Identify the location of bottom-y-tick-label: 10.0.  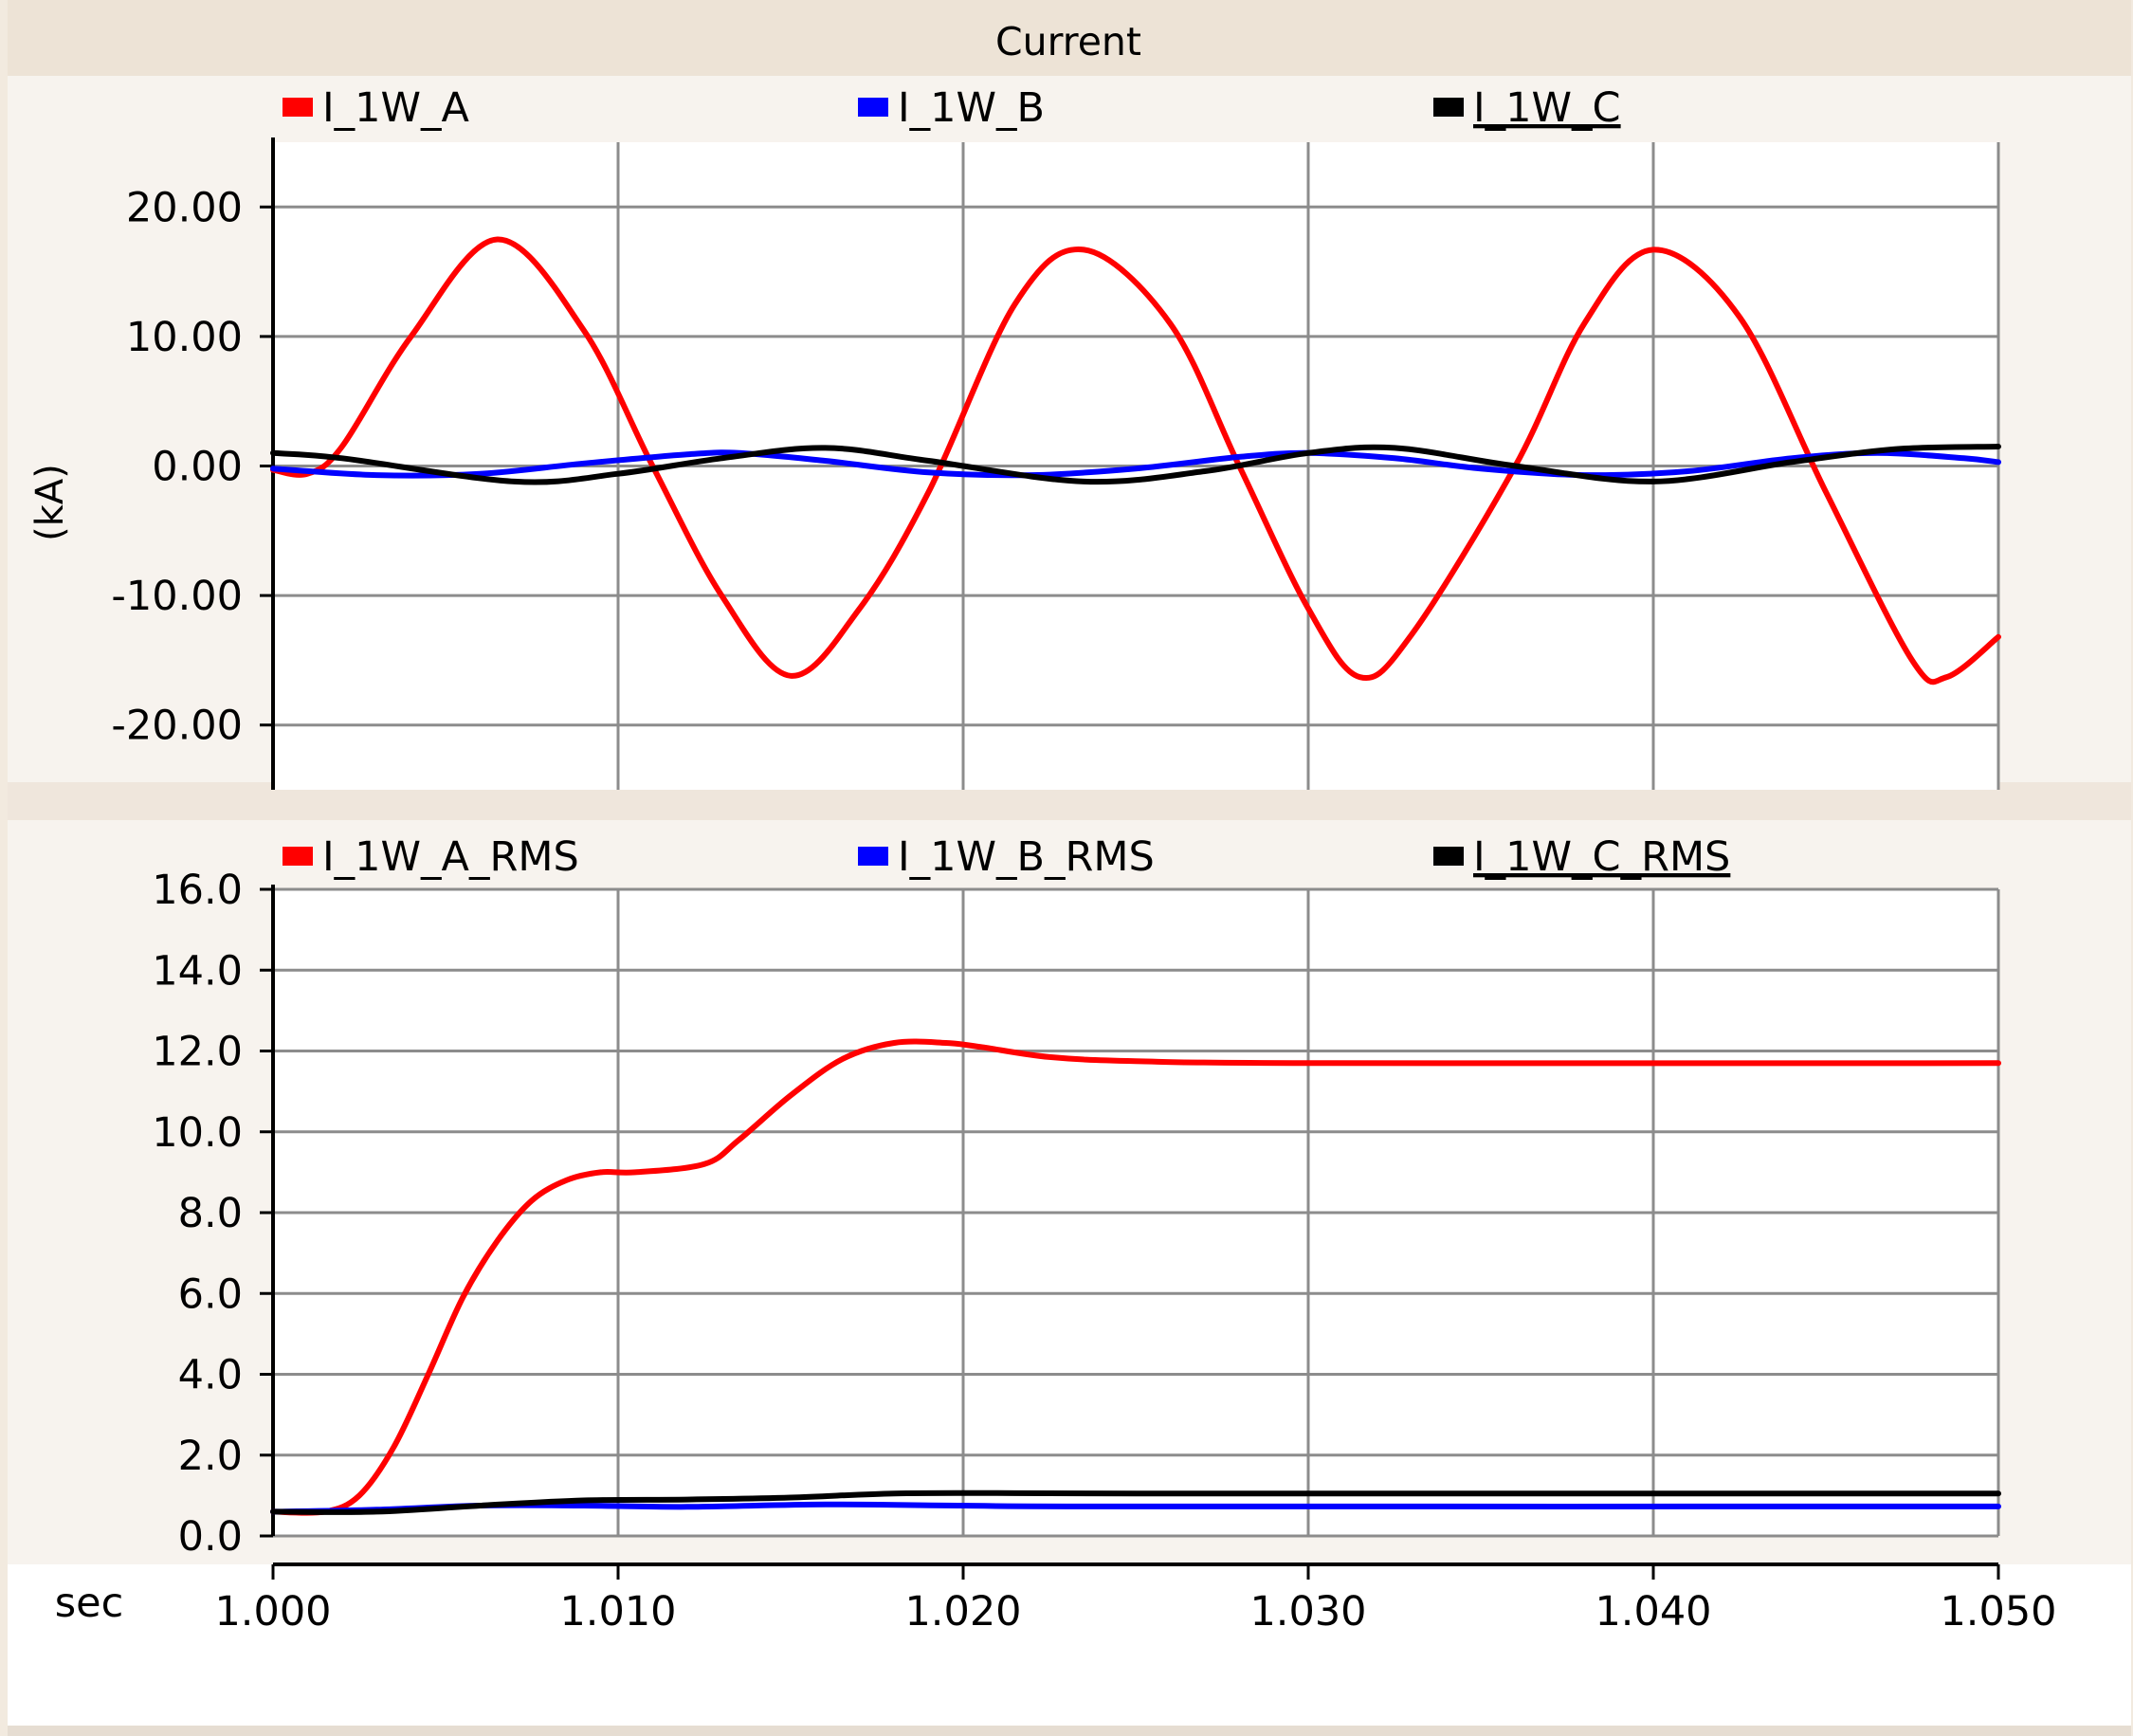
(197, 1133).